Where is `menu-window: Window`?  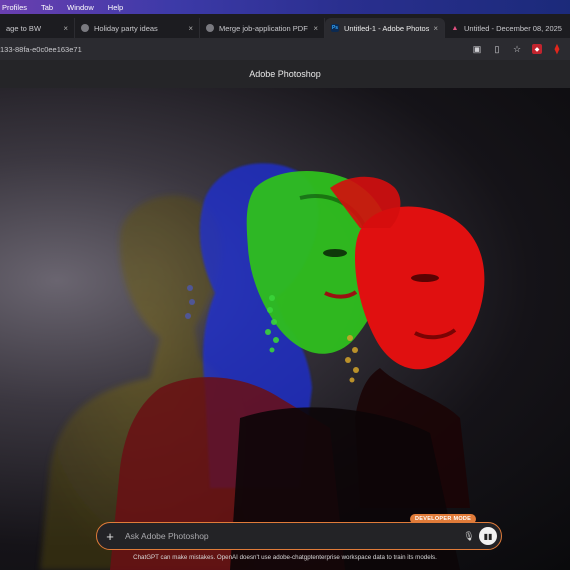 menu-window: Window is located at coordinates (80, 7).